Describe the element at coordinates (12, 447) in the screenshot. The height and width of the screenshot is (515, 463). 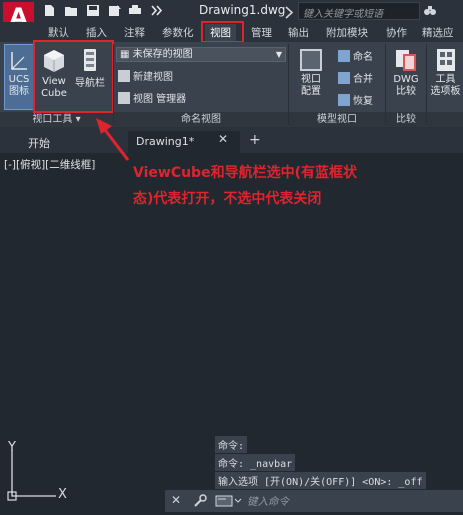
I see `y-axis-label: Y` at that location.